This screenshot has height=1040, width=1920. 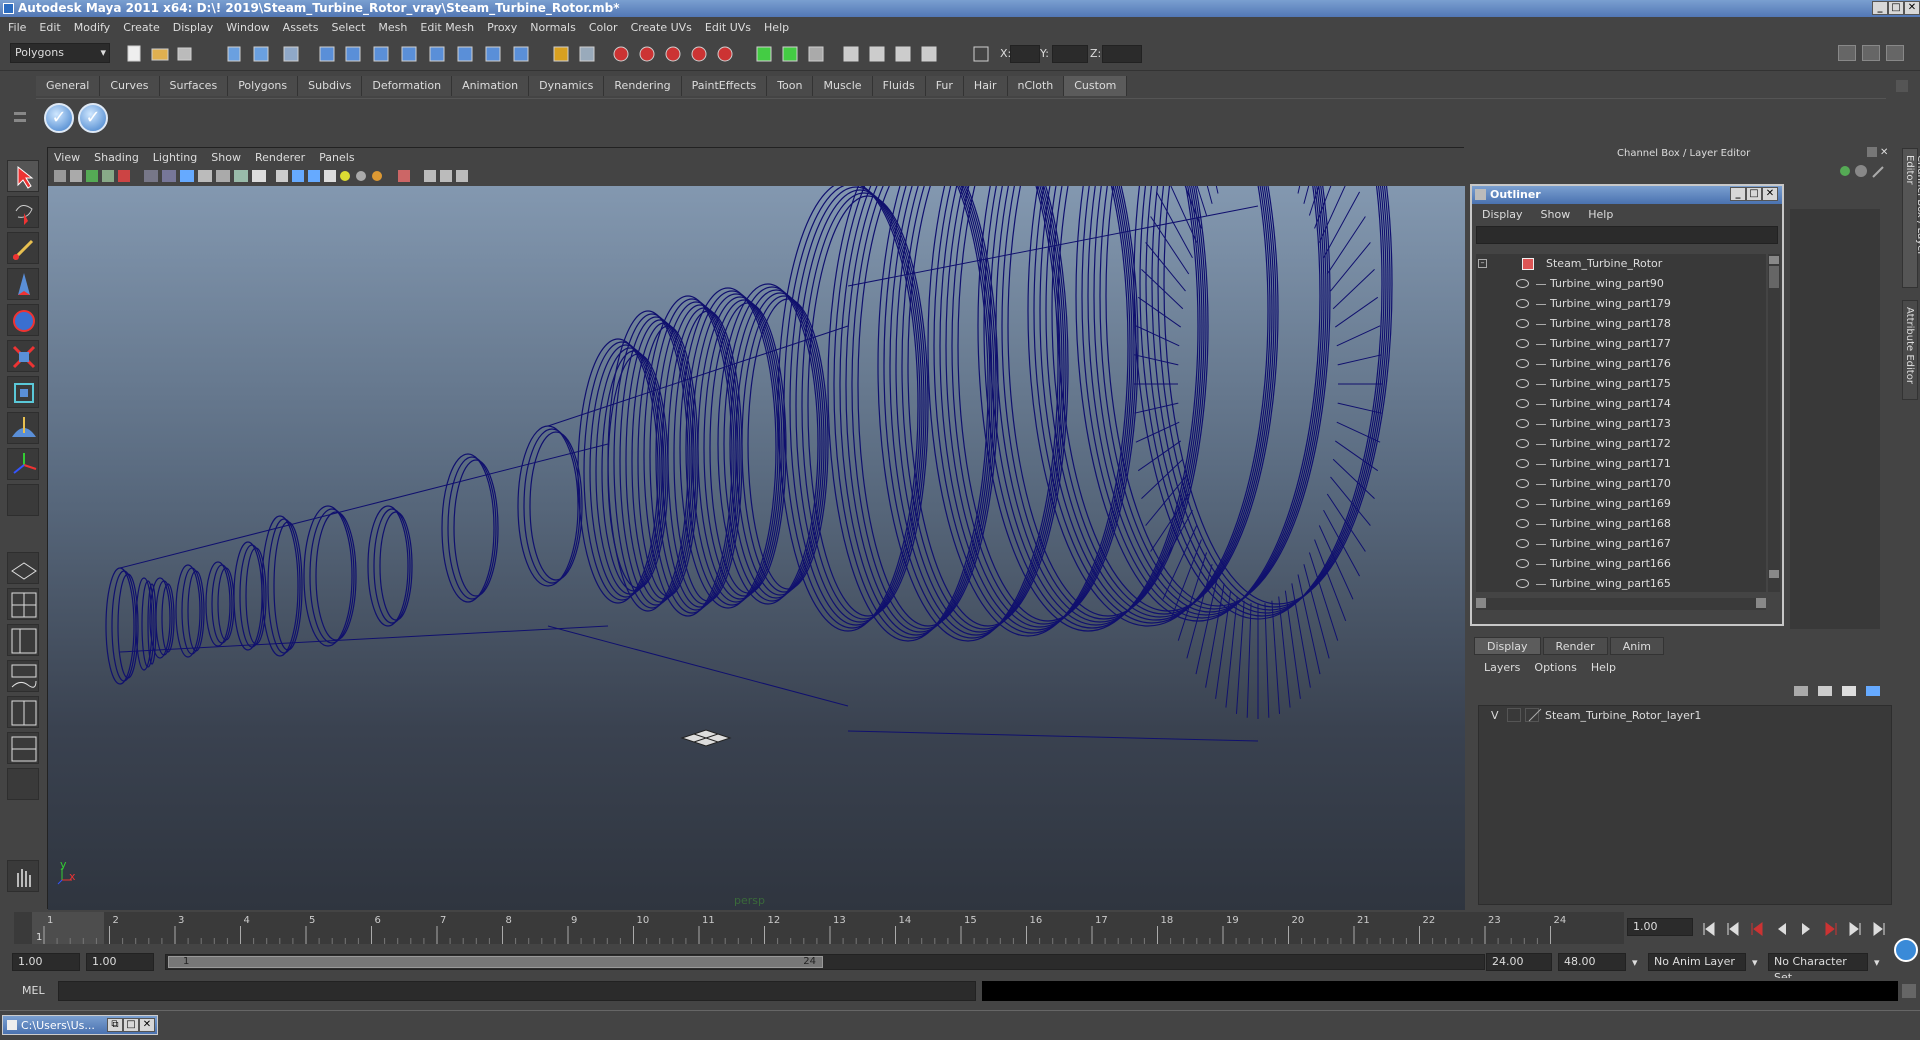 What do you see at coordinates (120, 962) in the screenshot?
I see `playback-start-field: 1.00` at bounding box center [120, 962].